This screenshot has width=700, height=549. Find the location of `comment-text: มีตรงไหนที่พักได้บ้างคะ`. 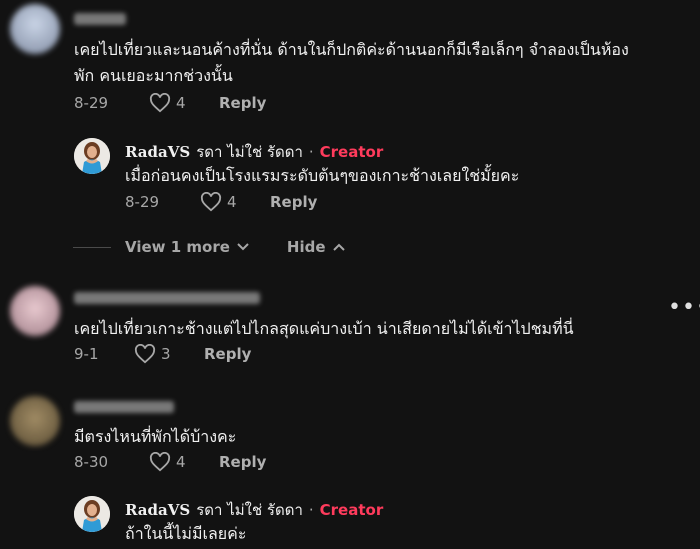

comment-text: มีตรงไหนที่พักได้บ้างคะ is located at coordinates (155, 436).